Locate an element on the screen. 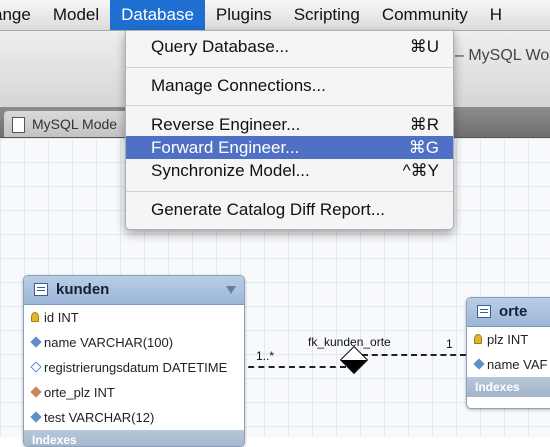  entity-header: orte is located at coordinates (508, 312).